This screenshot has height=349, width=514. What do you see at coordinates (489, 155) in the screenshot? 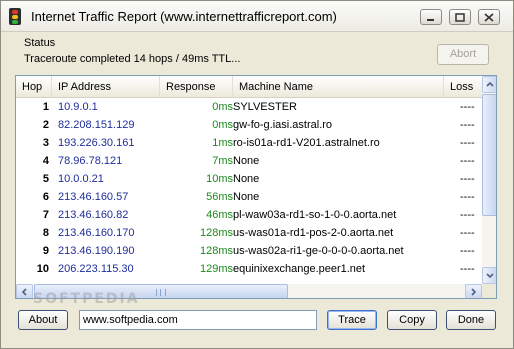
I see `vertical-scroll-thumb` at bounding box center [489, 155].